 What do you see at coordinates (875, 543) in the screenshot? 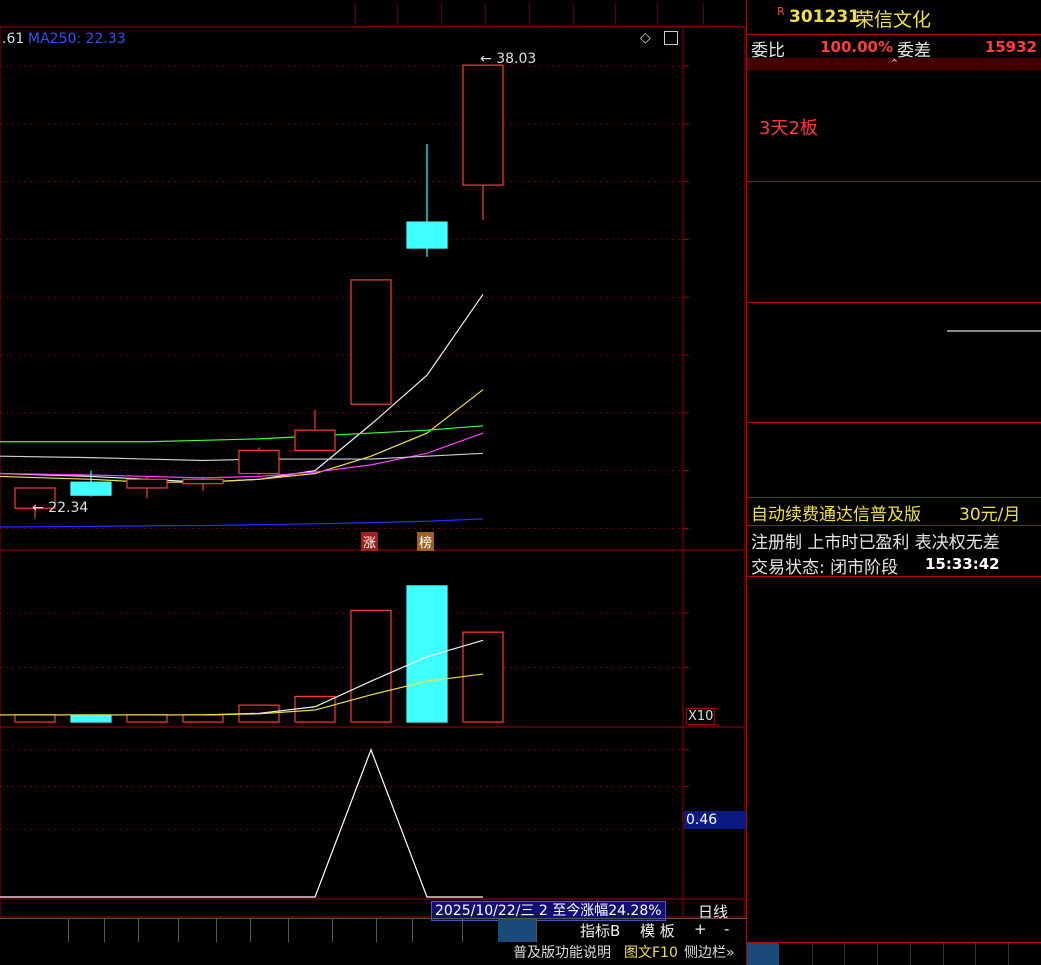
I see `listing-notice: 注册制 上市时已盈利 表决权无差` at bounding box center [875, 543].